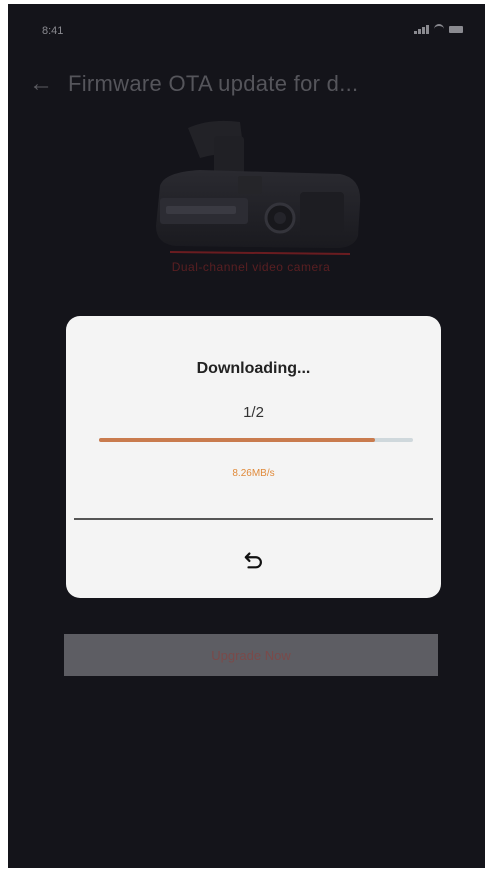 Image resolution: width=491 pixels, height=872 pixels. What do you see at coordinates (253, 519) in the screenshot?
I see `dialog-divider` at bounding box center [253, 519].